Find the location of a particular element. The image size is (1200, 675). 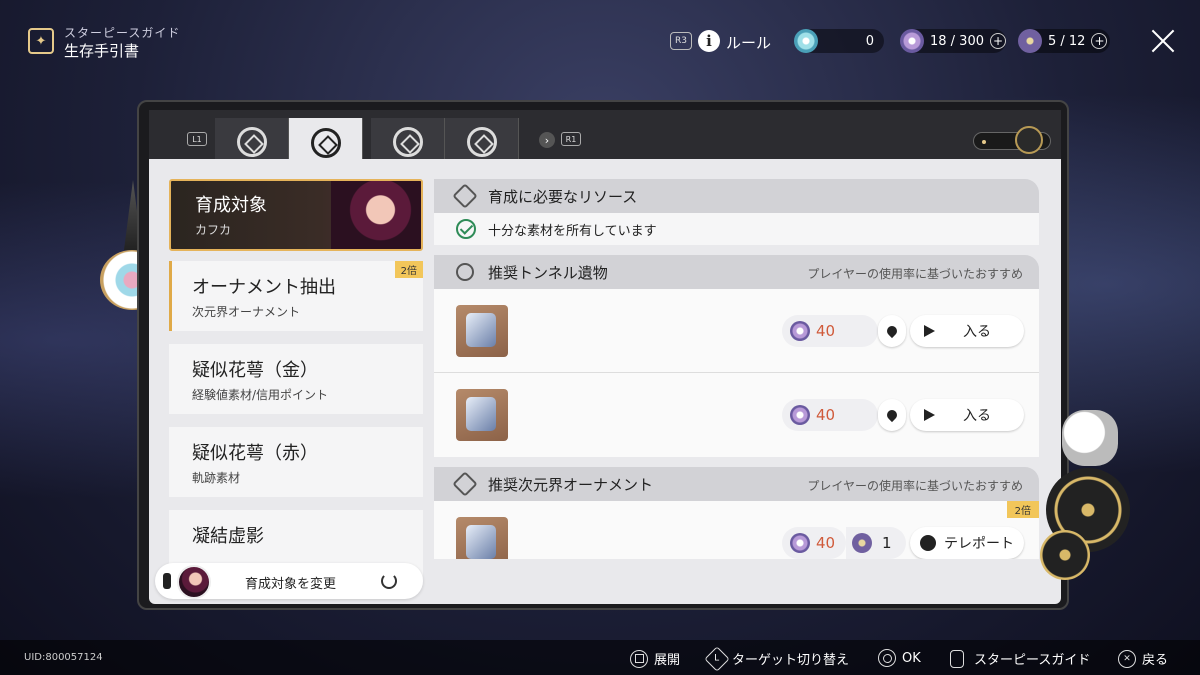

arrow-icon is located at coordinates (929, 415).